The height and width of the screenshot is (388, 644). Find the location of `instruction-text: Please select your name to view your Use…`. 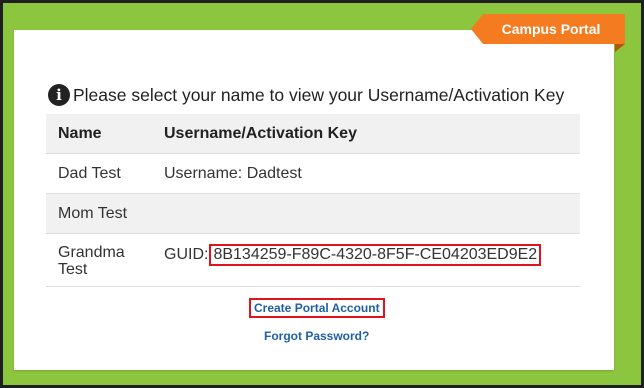

instruction-text: Please select your name to view your Use… is located at coordinates (319, 94).